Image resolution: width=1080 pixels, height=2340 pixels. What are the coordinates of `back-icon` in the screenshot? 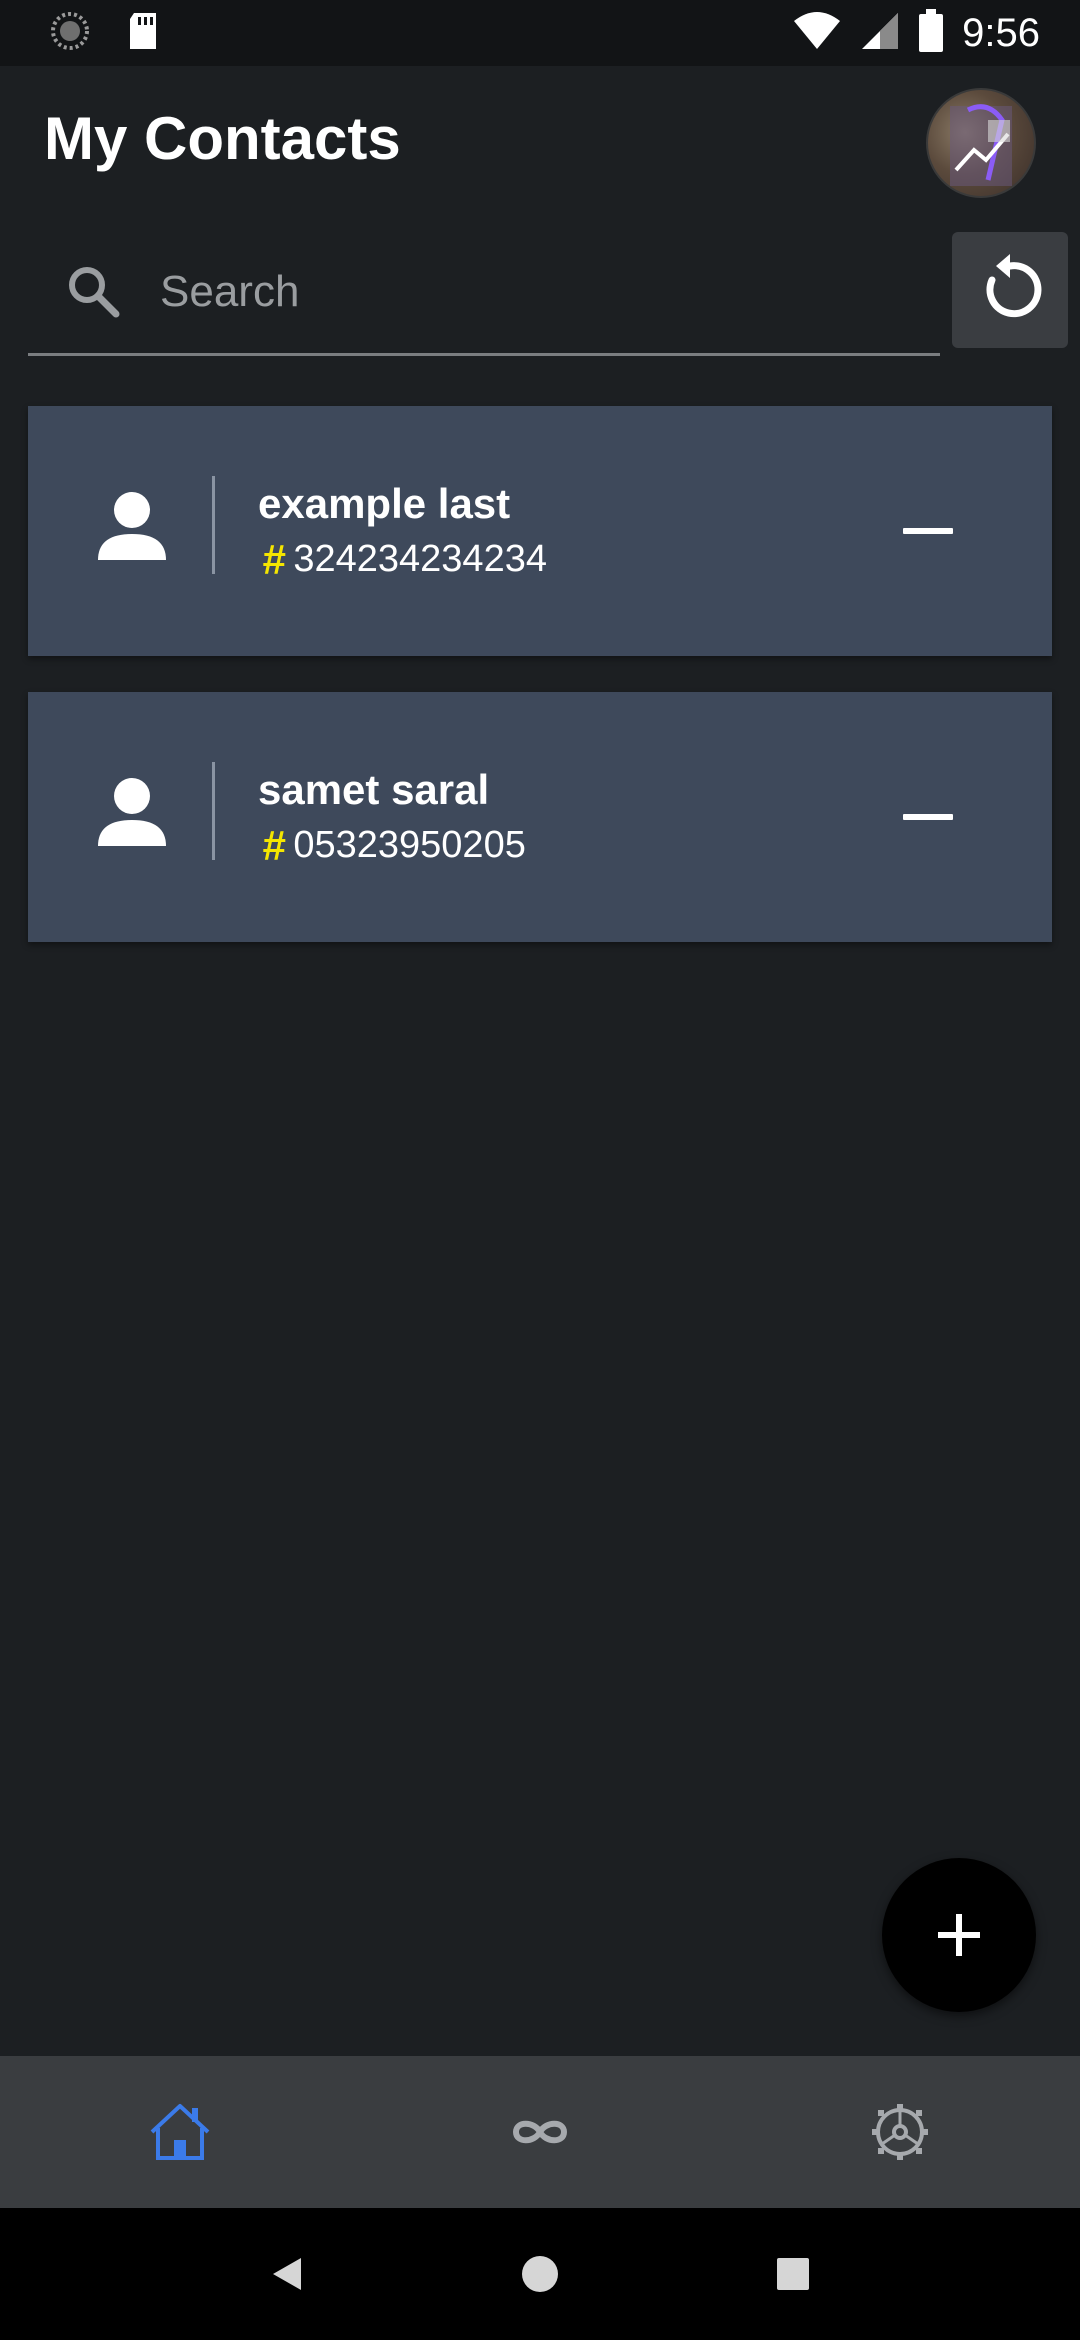 It's located at (286, 2274).